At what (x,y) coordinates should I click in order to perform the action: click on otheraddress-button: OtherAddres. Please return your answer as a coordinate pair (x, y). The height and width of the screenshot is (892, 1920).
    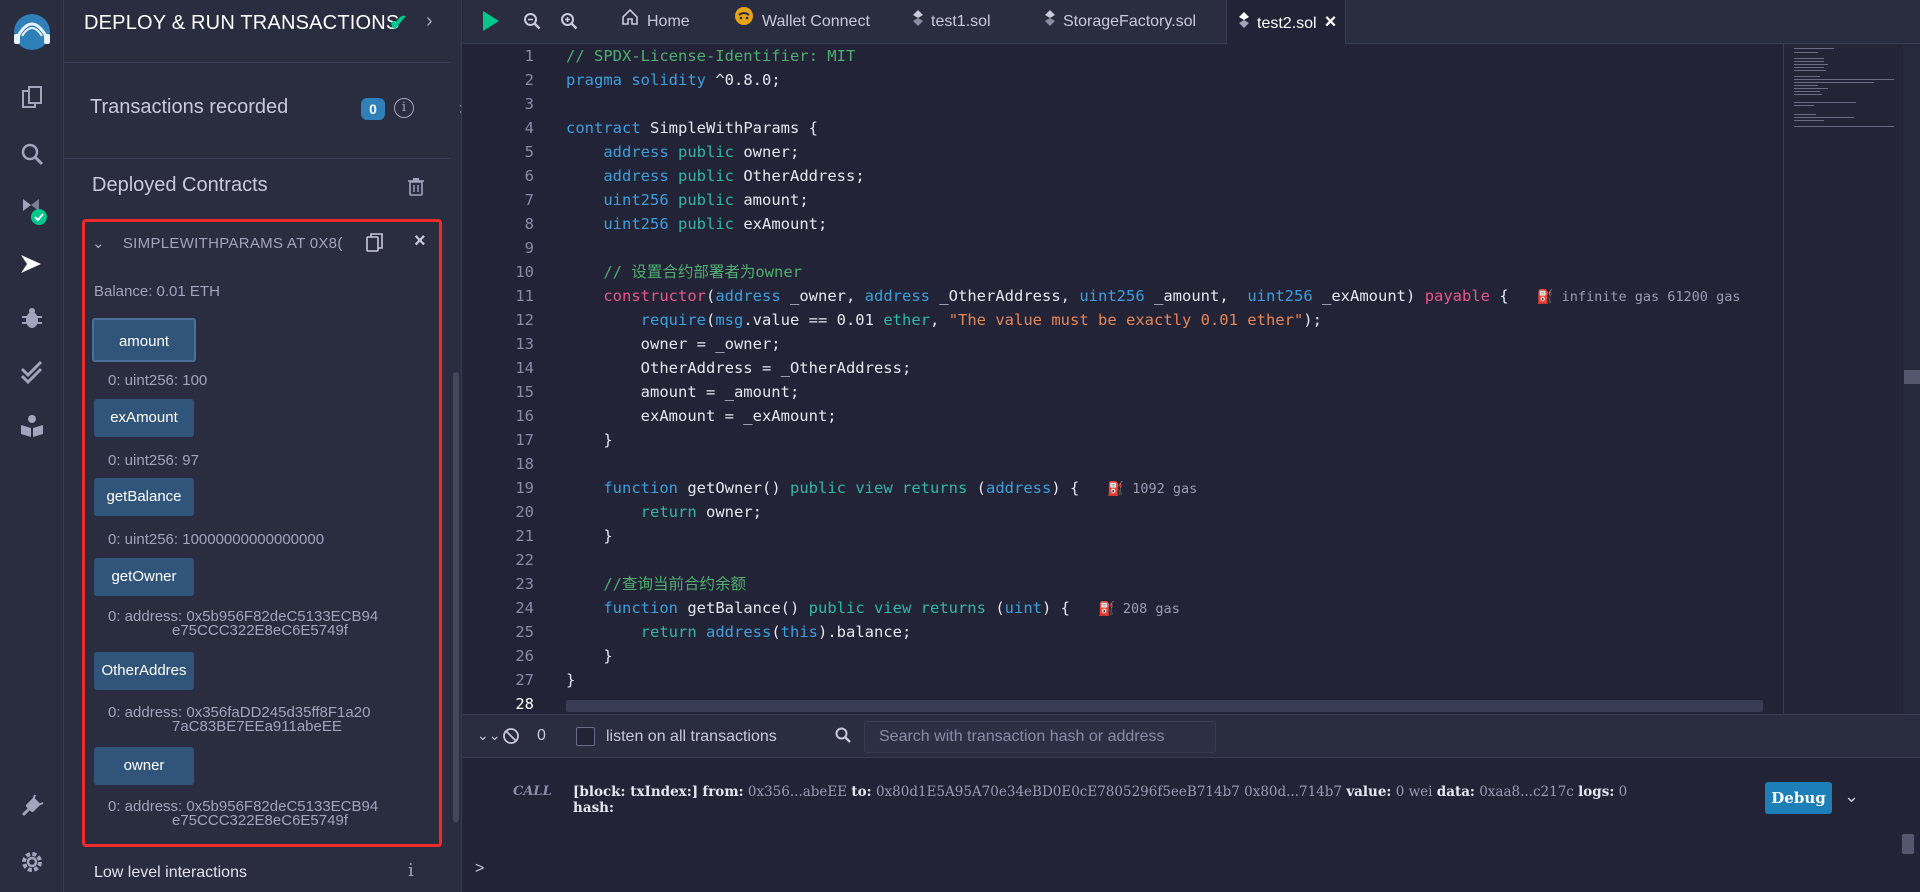
    Looking at the image, I should click on (144, 671).